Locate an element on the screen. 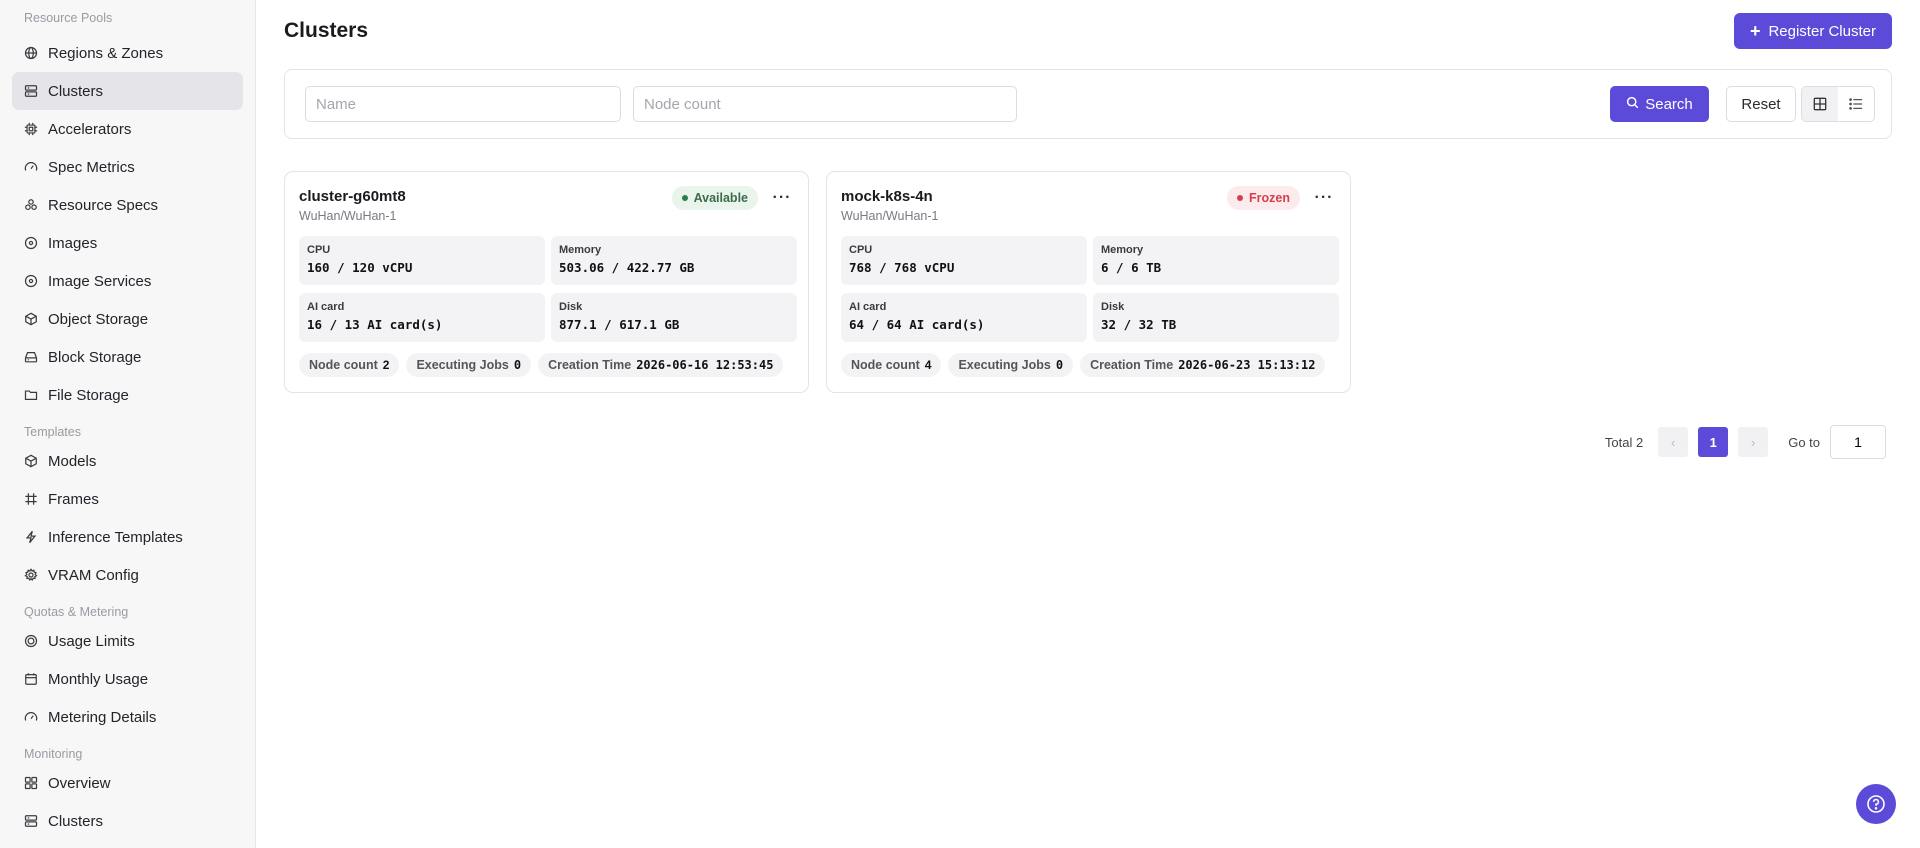  goto-page-input is located at coordinates (1858, 442).